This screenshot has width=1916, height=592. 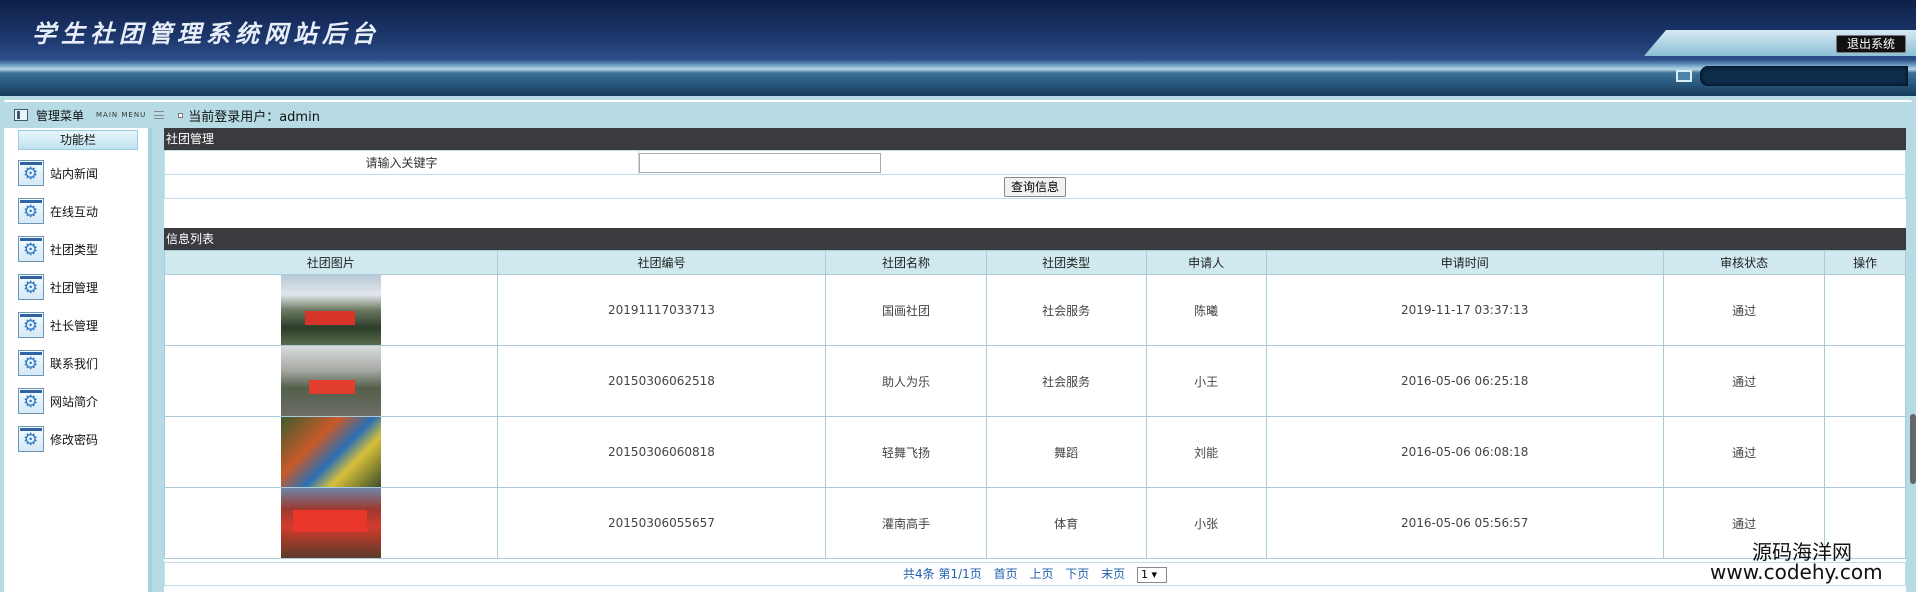 What do you see at coordinates (1066, 381) in the screenshot?
I see `club-type: 社会服务` at bounding box center [1066, 381].